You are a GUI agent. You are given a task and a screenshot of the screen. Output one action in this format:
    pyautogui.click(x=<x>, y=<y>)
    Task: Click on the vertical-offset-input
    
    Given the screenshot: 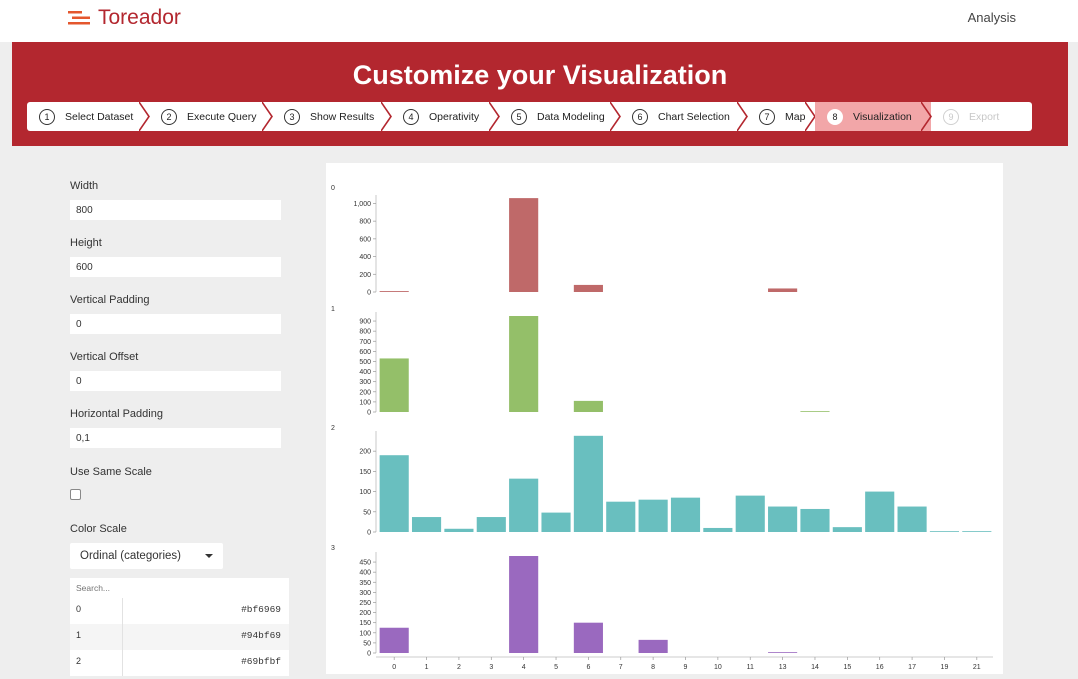 What is the action you would take?
    pyautogui.click(x=175, y=381)
    